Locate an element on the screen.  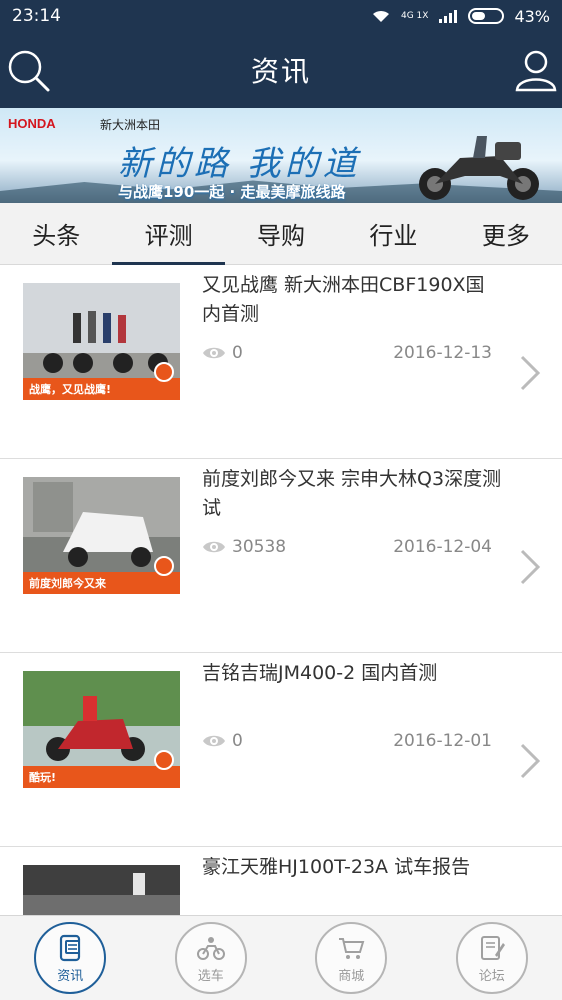
article-thumbnail: 前度刘郎今又来 is located at coordinates (101, 535).